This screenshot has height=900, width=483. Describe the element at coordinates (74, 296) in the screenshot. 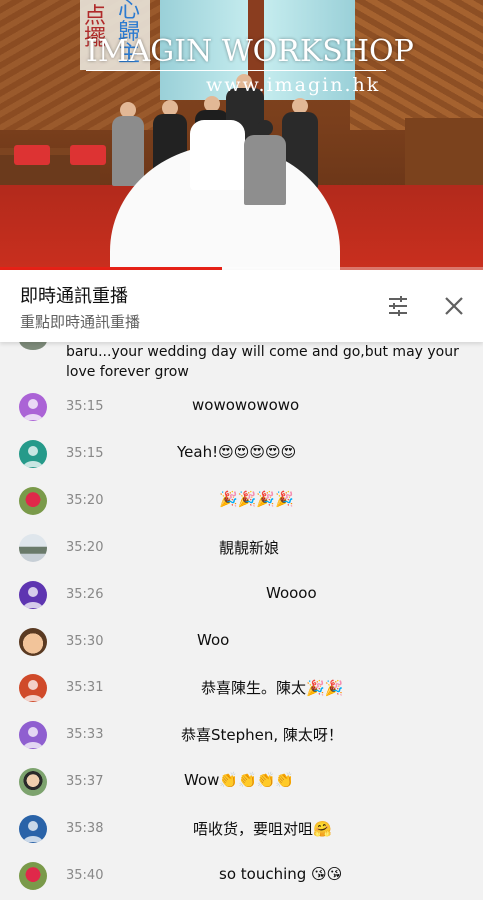

I see `chat-title: 即時通訊重播` at that location.